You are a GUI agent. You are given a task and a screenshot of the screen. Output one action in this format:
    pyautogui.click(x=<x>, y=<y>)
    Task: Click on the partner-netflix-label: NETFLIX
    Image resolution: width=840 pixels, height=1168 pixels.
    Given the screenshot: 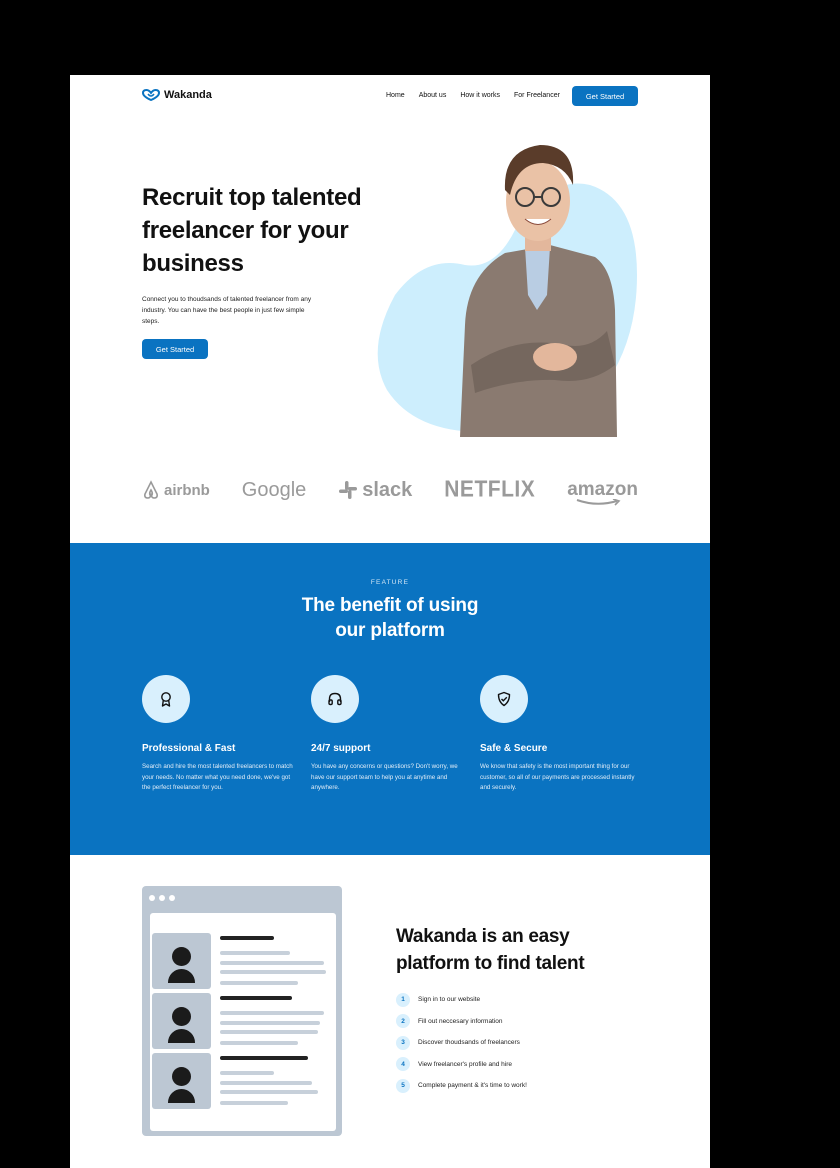 What is the action you would take?
    pyautogui.click(x=490, y=489)
    